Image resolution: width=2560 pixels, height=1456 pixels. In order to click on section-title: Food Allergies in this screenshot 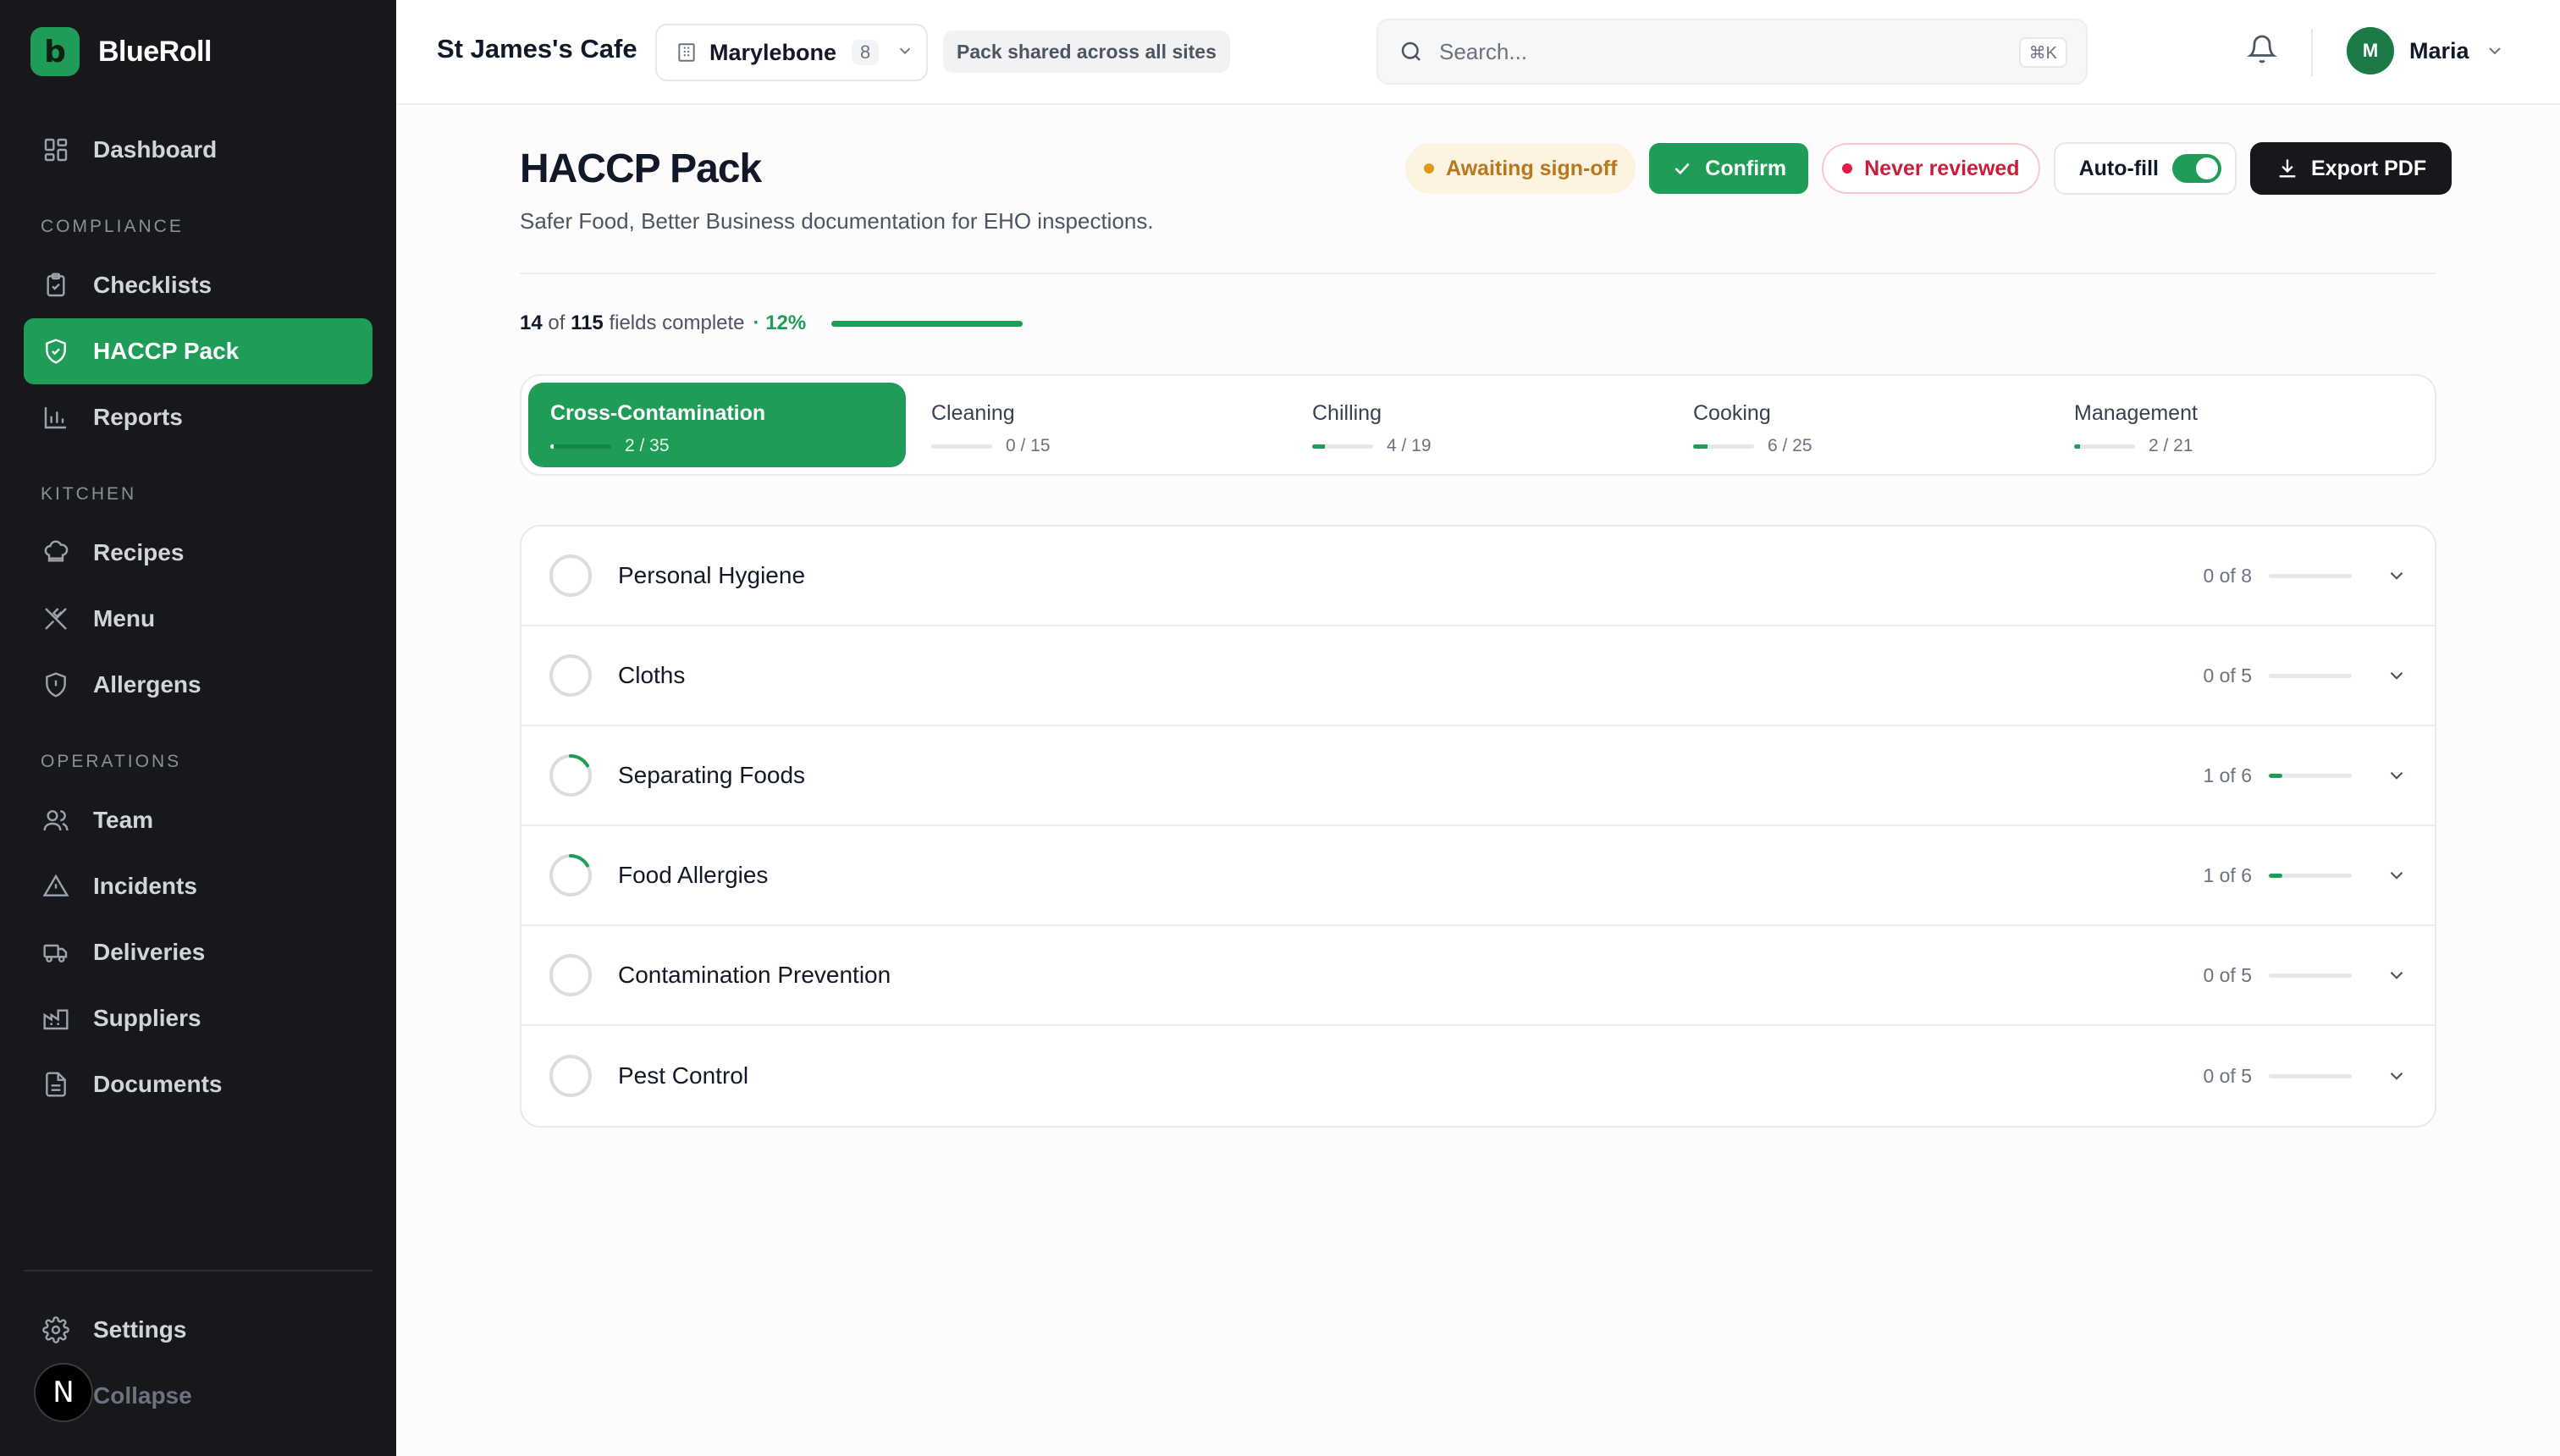, I will do `click(693, 875)`.